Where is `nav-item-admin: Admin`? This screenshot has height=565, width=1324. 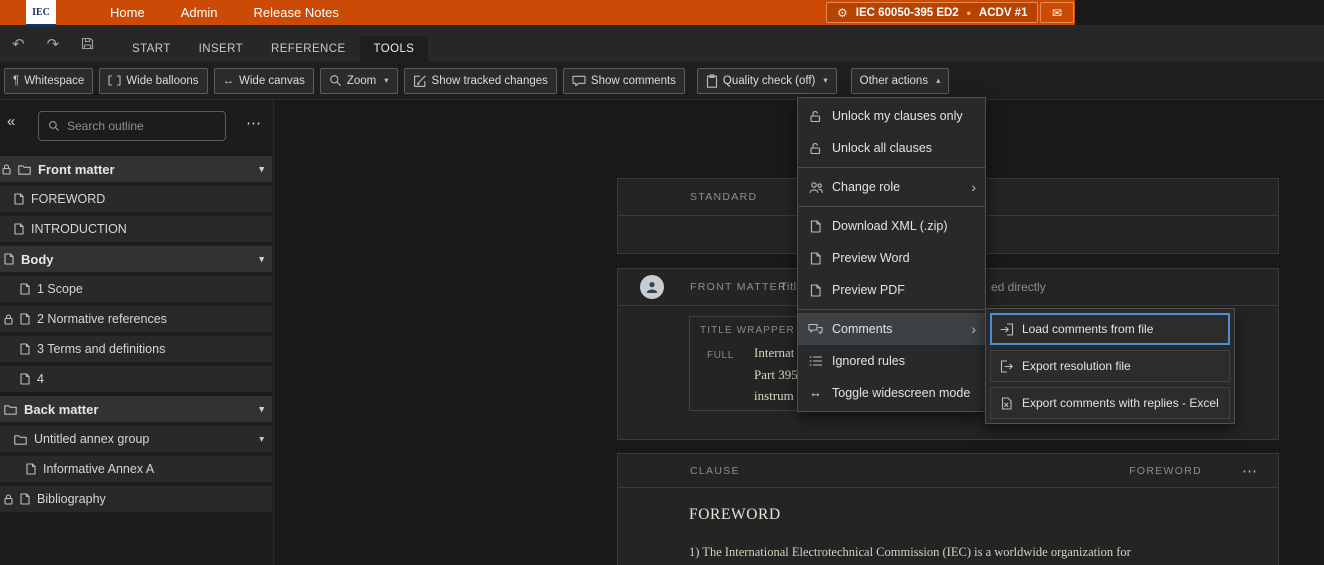 nav-item-admin: Admin is located at coordinates (199, 12).